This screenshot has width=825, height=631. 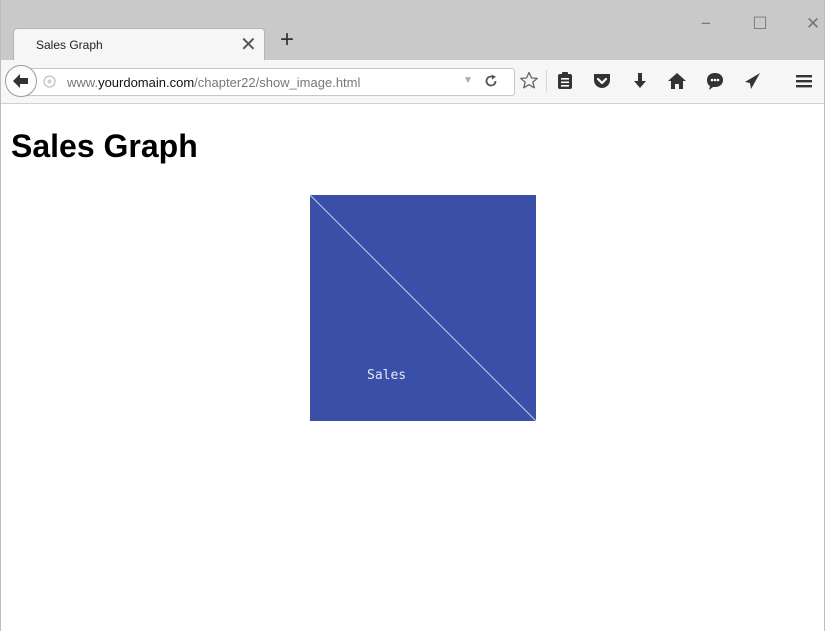 I want to click on tab-strip: Sales Graph ✕ + − ☐ ✕, so click(x=412, y=30).